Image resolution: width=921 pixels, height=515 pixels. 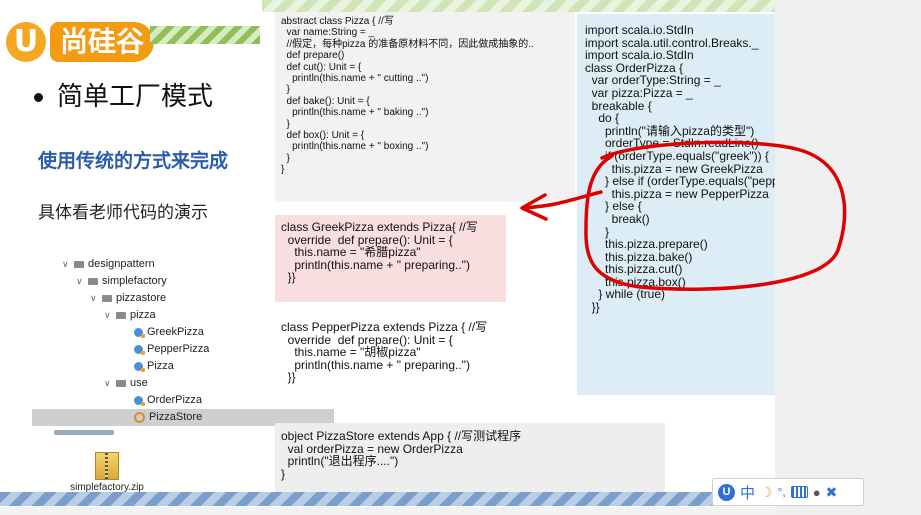 I want to click on slide-subtitle: 使用传统的方式来完成, so click(x=133, y=161).